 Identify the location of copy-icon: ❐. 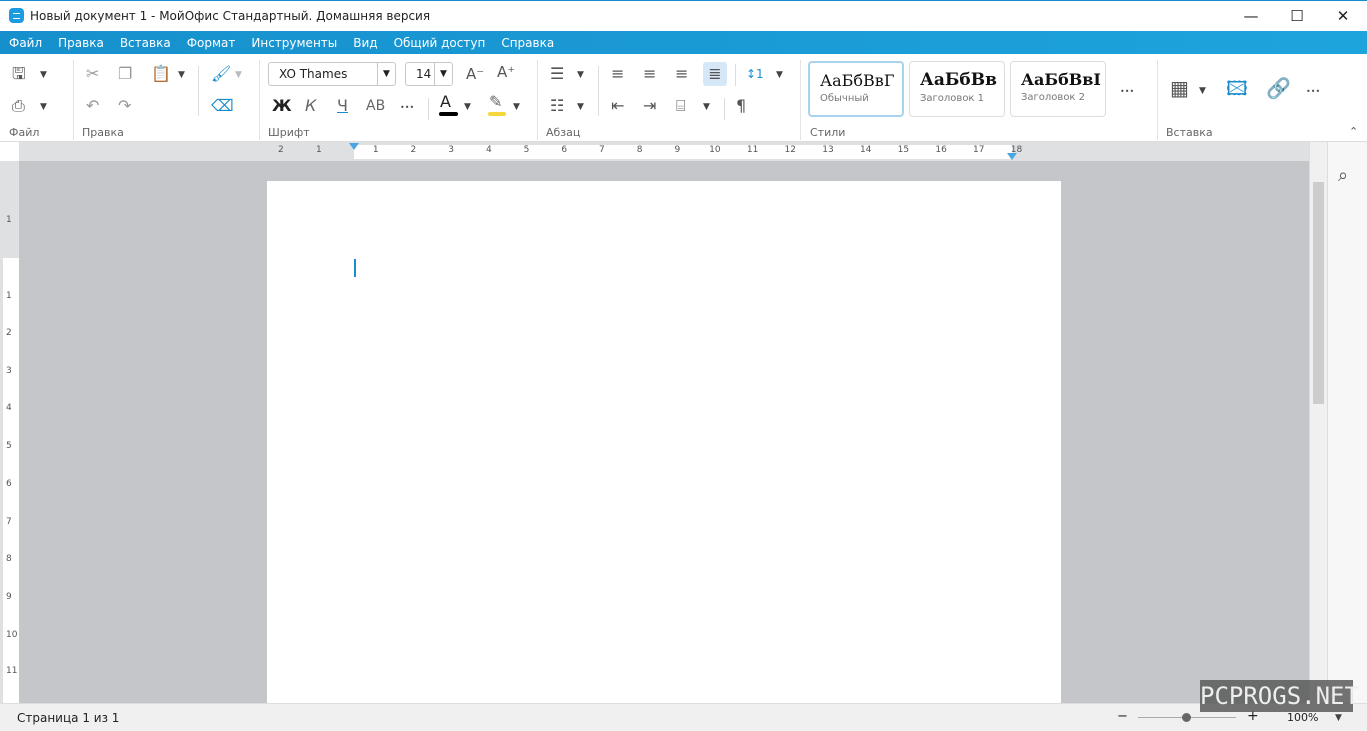
(125, 74).